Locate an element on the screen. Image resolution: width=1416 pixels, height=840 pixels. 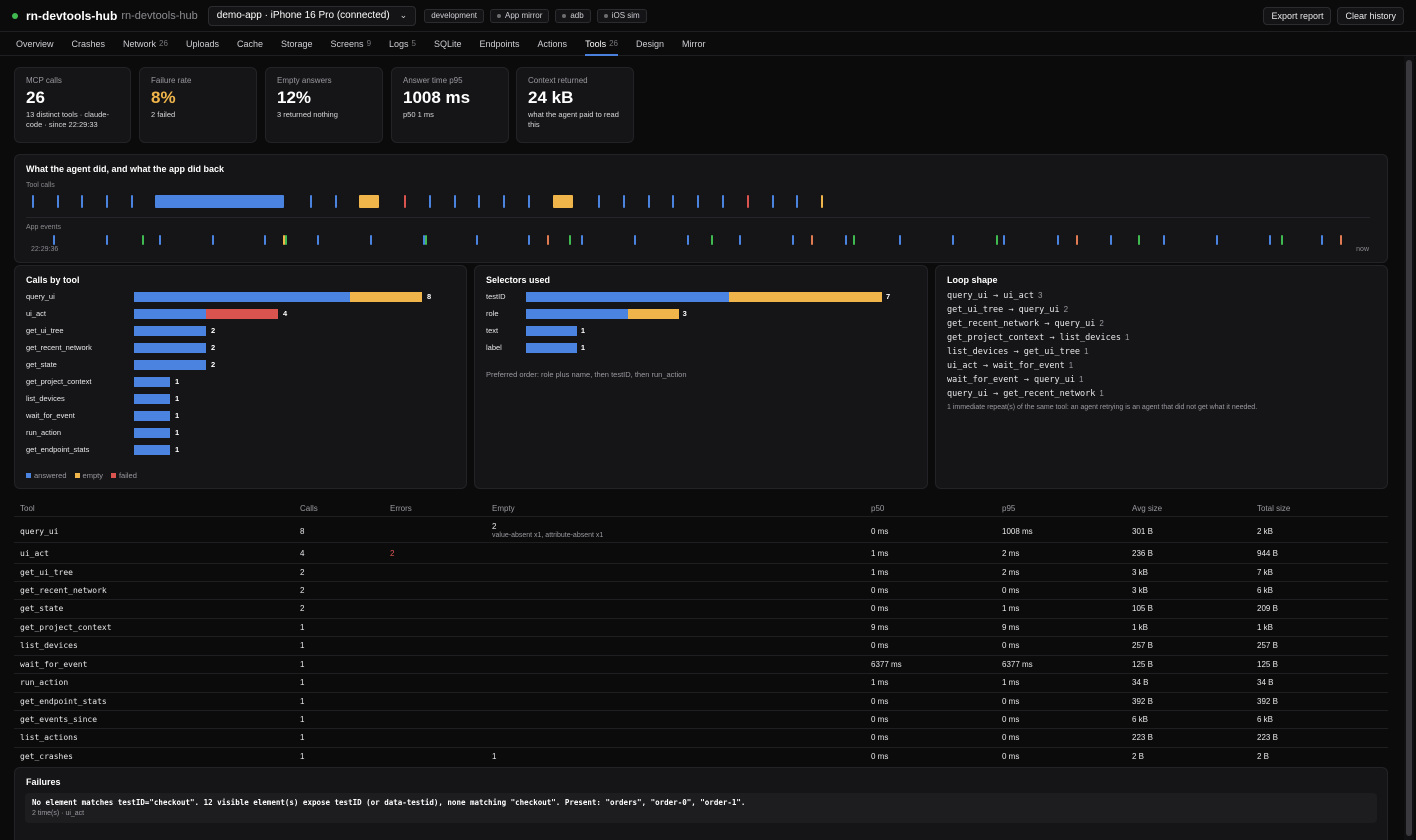
column-header-avg: Avg size is located at coordinates (1147, 508).